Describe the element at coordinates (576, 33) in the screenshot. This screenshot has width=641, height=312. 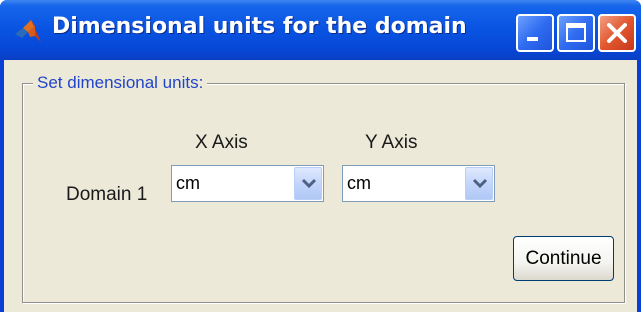
I see `maximize-button` at that location.